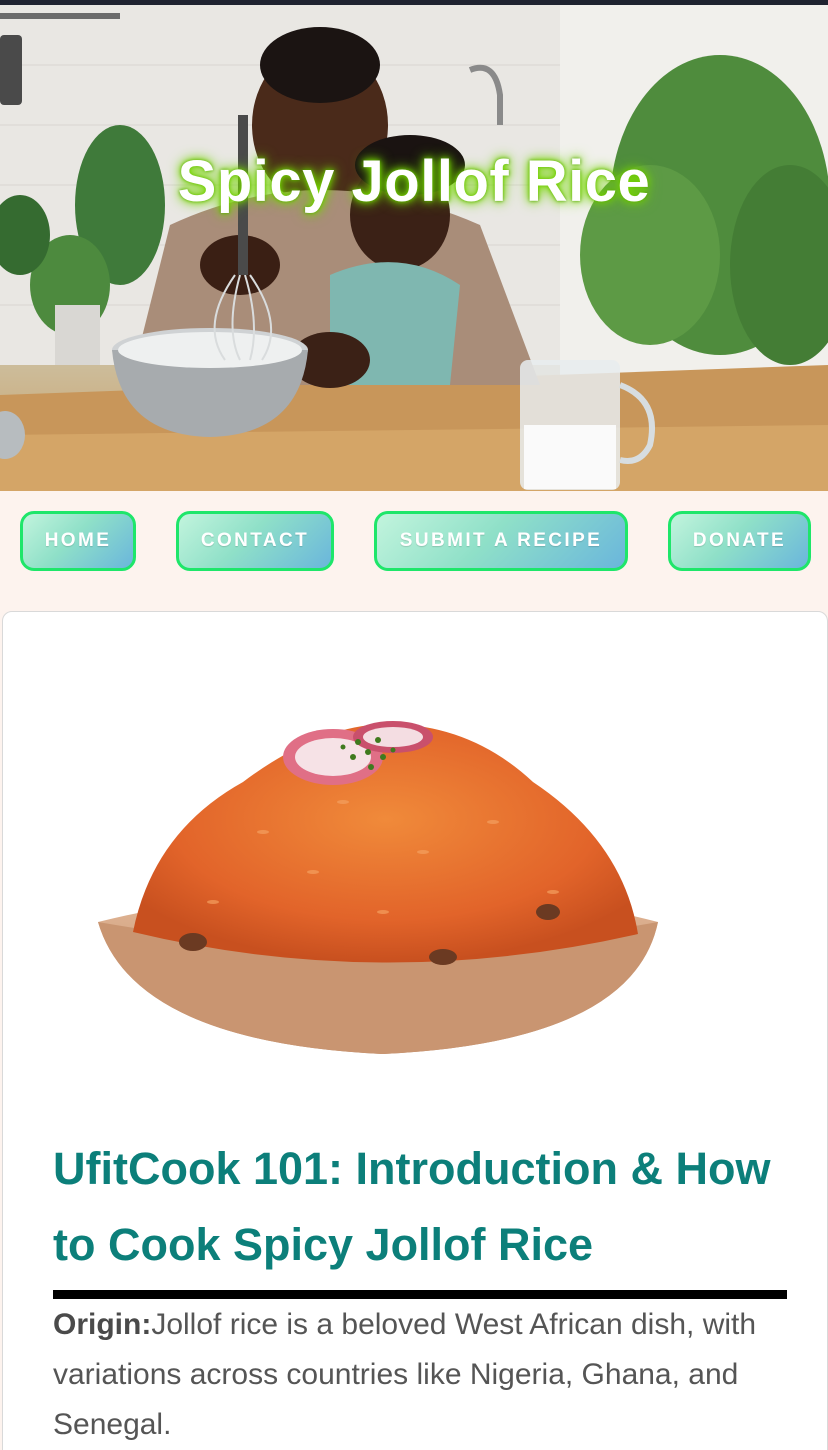 This screenshot has width=828, height=1450. Describe the element at coordinates (414, 181) in the screenshot. I see `hero-title: Spicy Jollof Rice` at that location.